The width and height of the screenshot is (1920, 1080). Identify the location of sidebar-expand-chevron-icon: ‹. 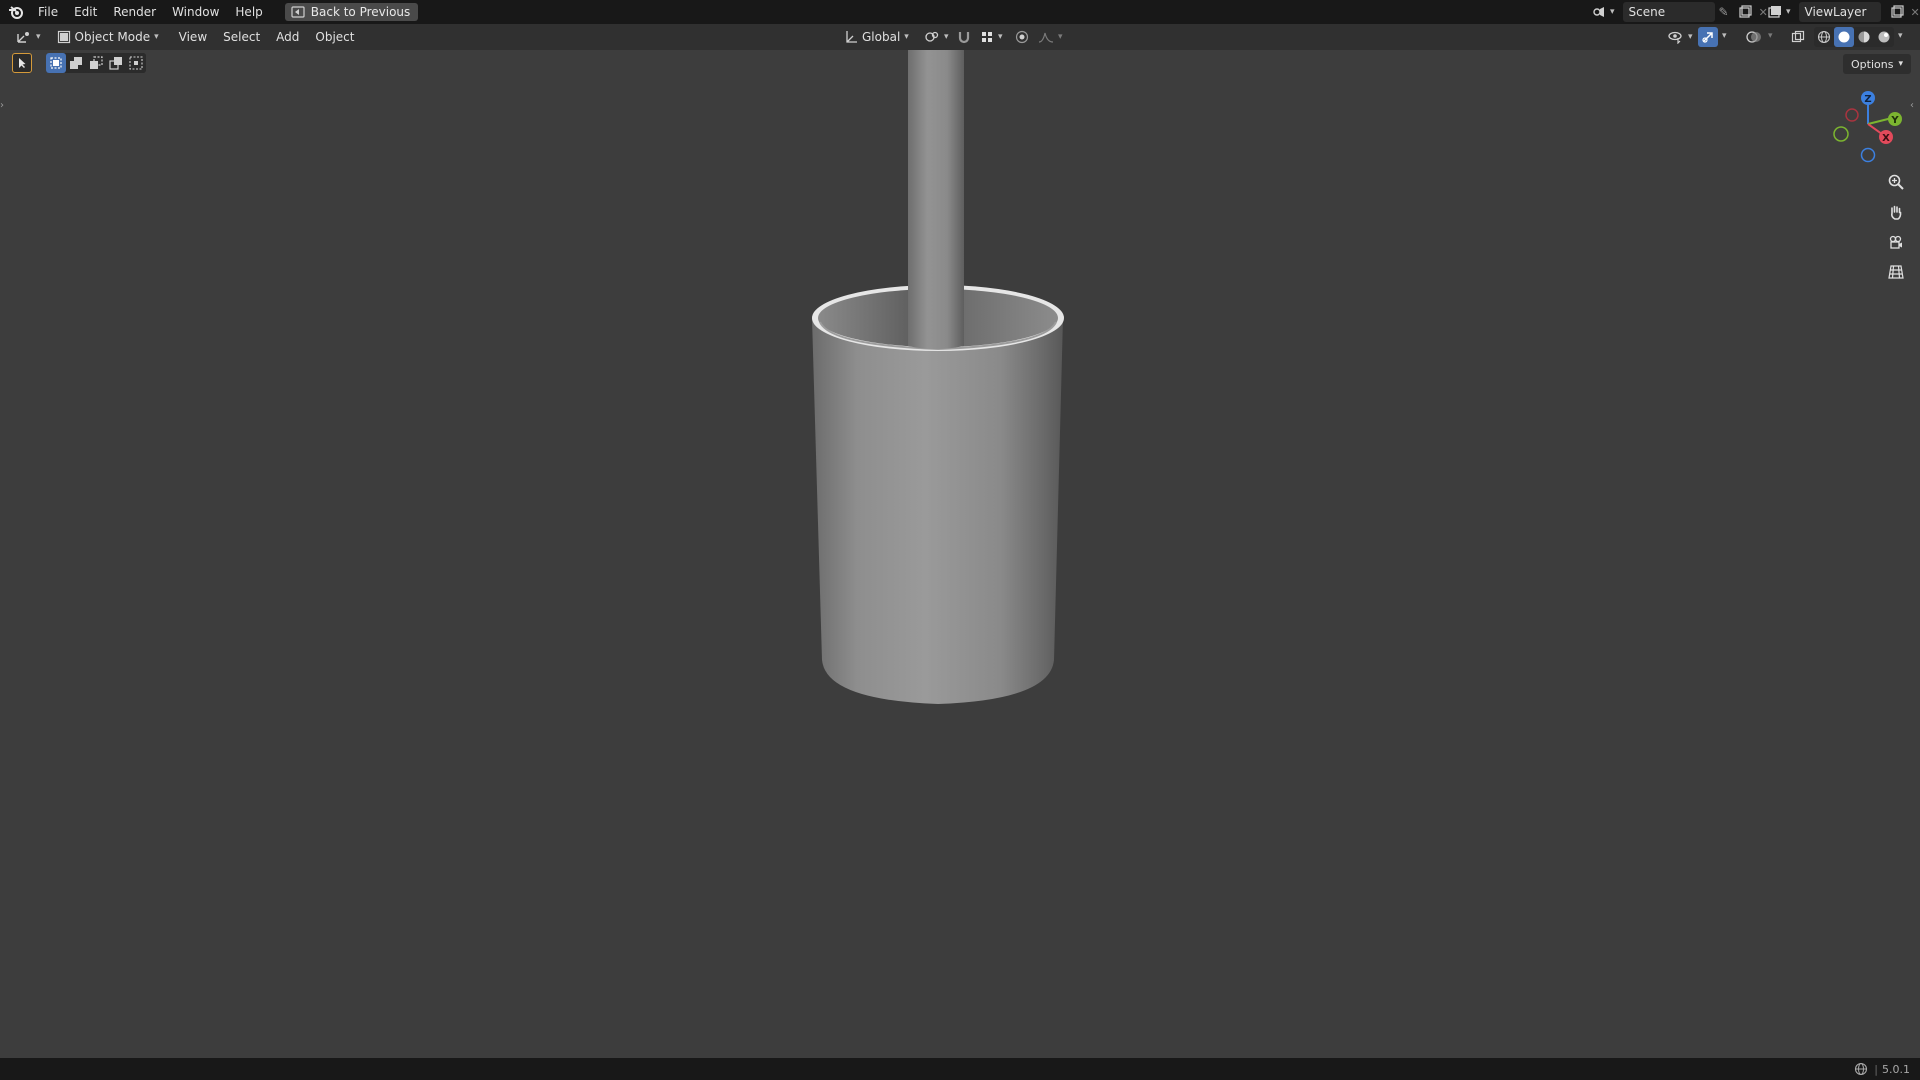
(1914, 108).